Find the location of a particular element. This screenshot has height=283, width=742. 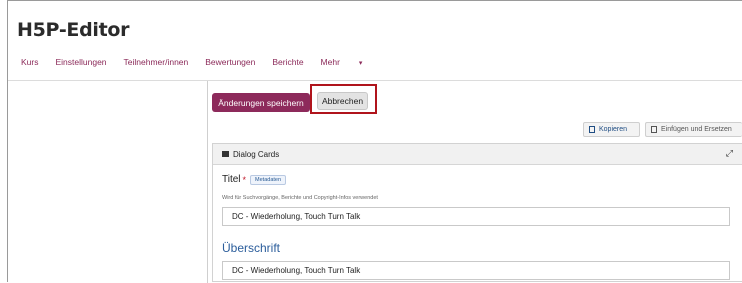

paste-replace-button: Einfügen und Ersetzen is located at coordinates (693, 129).